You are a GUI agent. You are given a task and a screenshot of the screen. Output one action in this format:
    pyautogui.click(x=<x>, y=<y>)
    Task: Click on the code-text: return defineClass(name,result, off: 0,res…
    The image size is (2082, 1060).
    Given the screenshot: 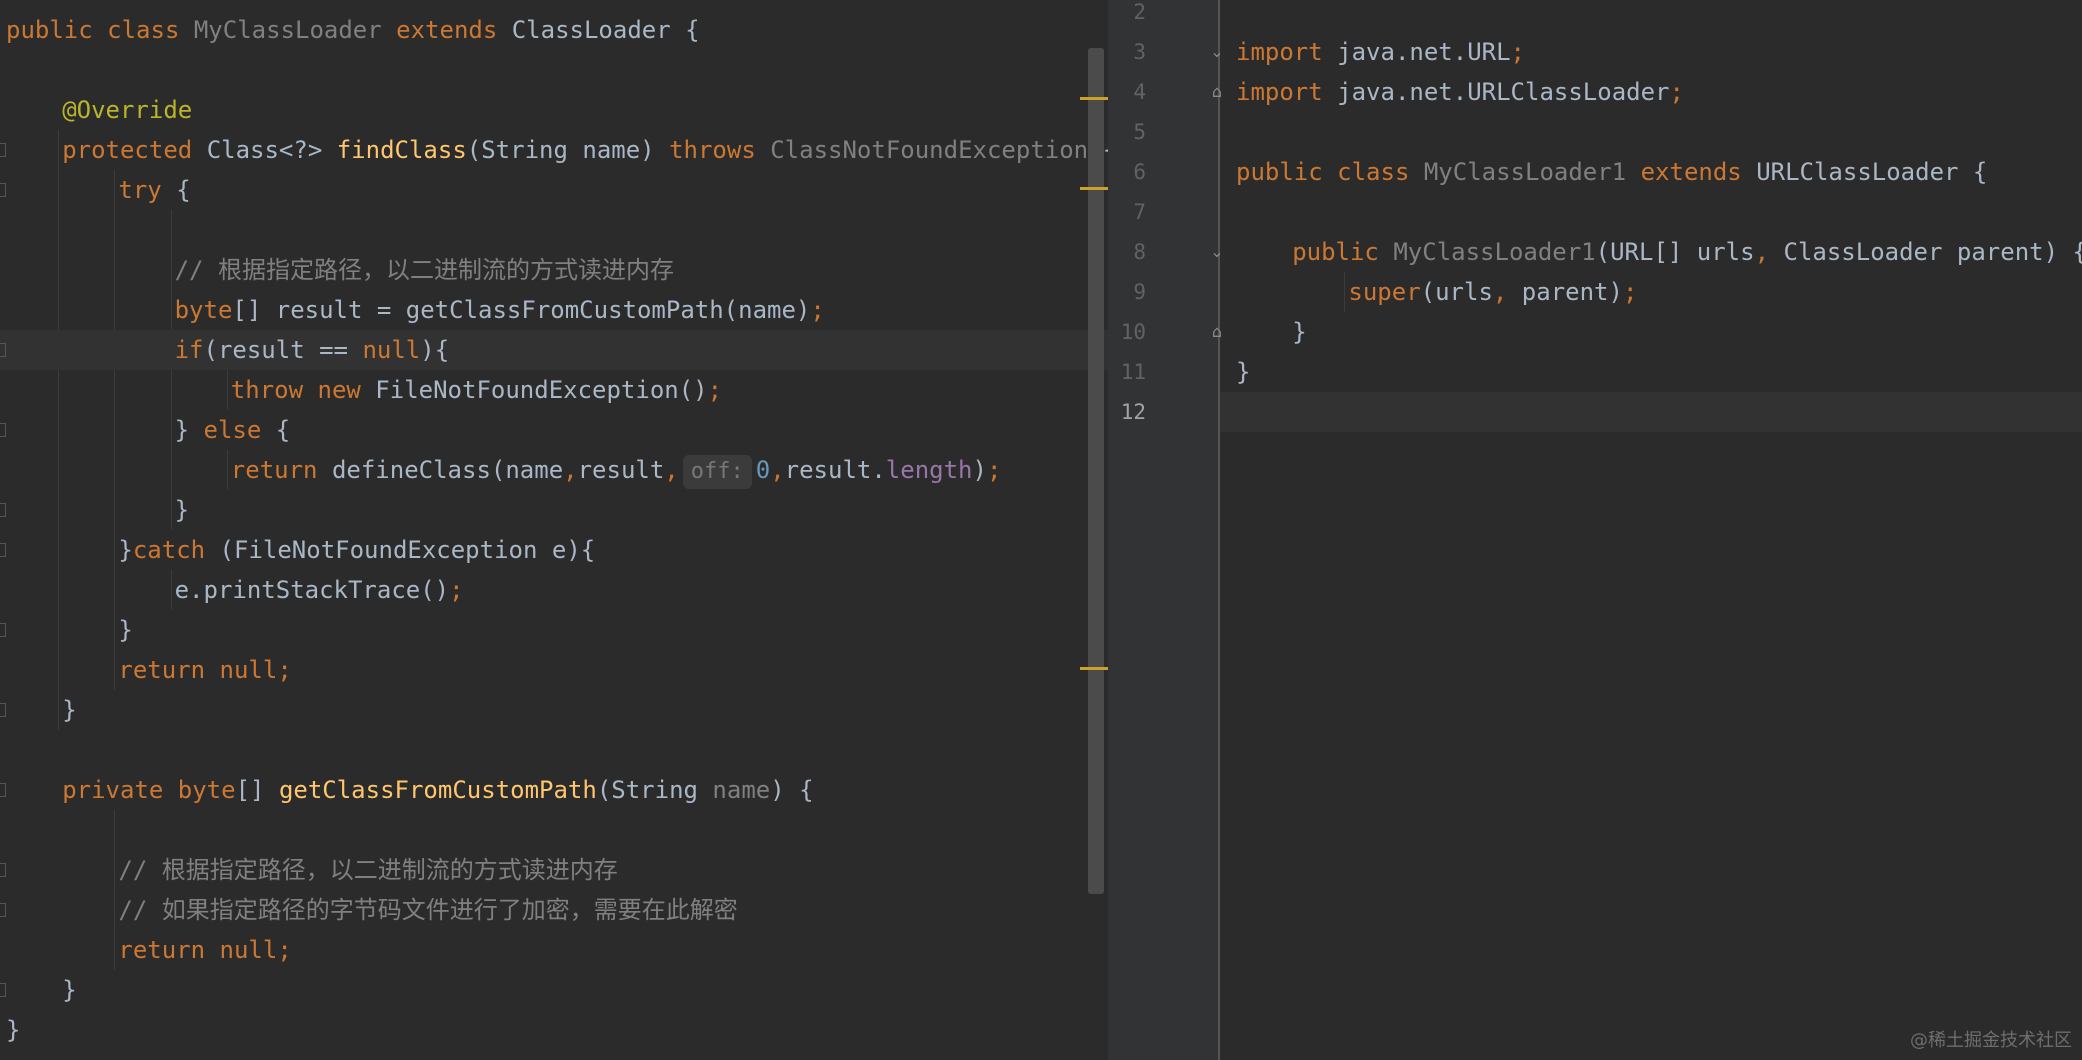 What is the action you would take?
    pyautogui.click(x=616, y=470)
    